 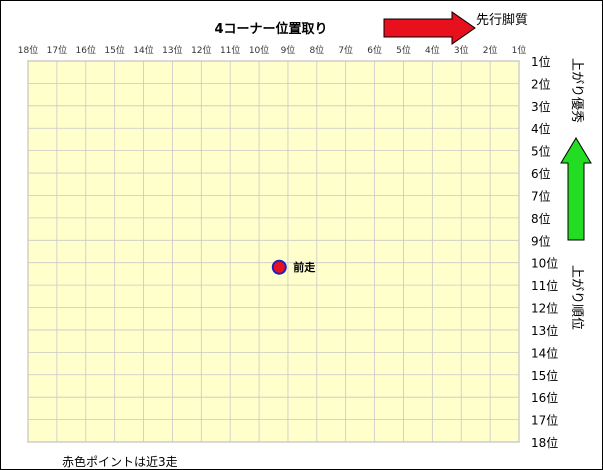 I want to click on y-tick-label: 10位, so click(x=544, y=263).